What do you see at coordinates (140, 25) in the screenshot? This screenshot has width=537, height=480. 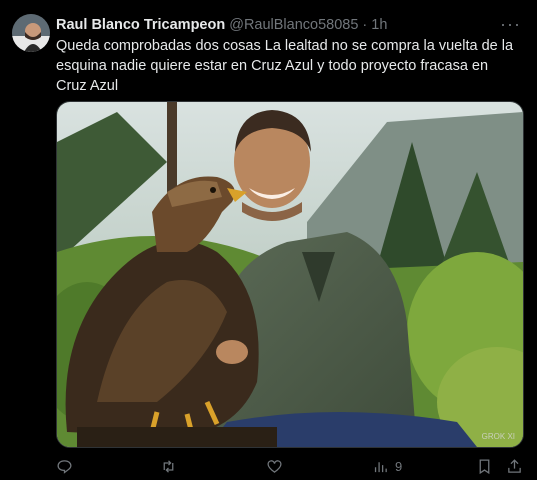 I see `author-name: Raul Blanco Tricampeon` at bounding box center [140, 25].